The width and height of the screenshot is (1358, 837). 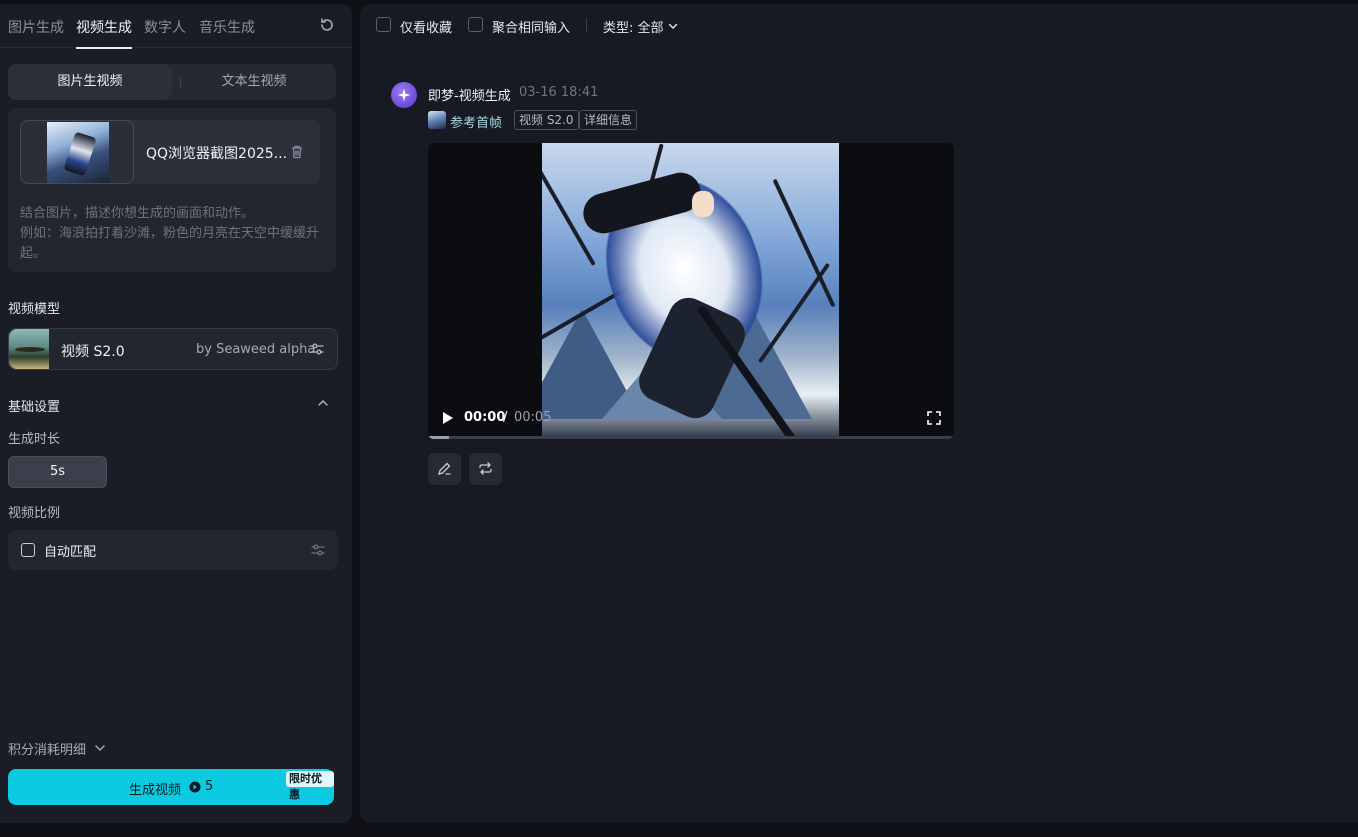 I want to click on chevron-up-icon, so click(x=323, y=403).